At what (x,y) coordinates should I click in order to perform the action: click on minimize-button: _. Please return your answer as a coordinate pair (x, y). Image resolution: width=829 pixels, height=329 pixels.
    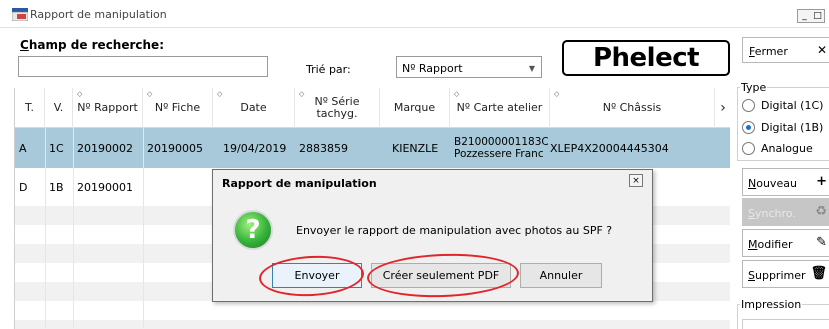
    Looking at the image, I should click on (804, 16).